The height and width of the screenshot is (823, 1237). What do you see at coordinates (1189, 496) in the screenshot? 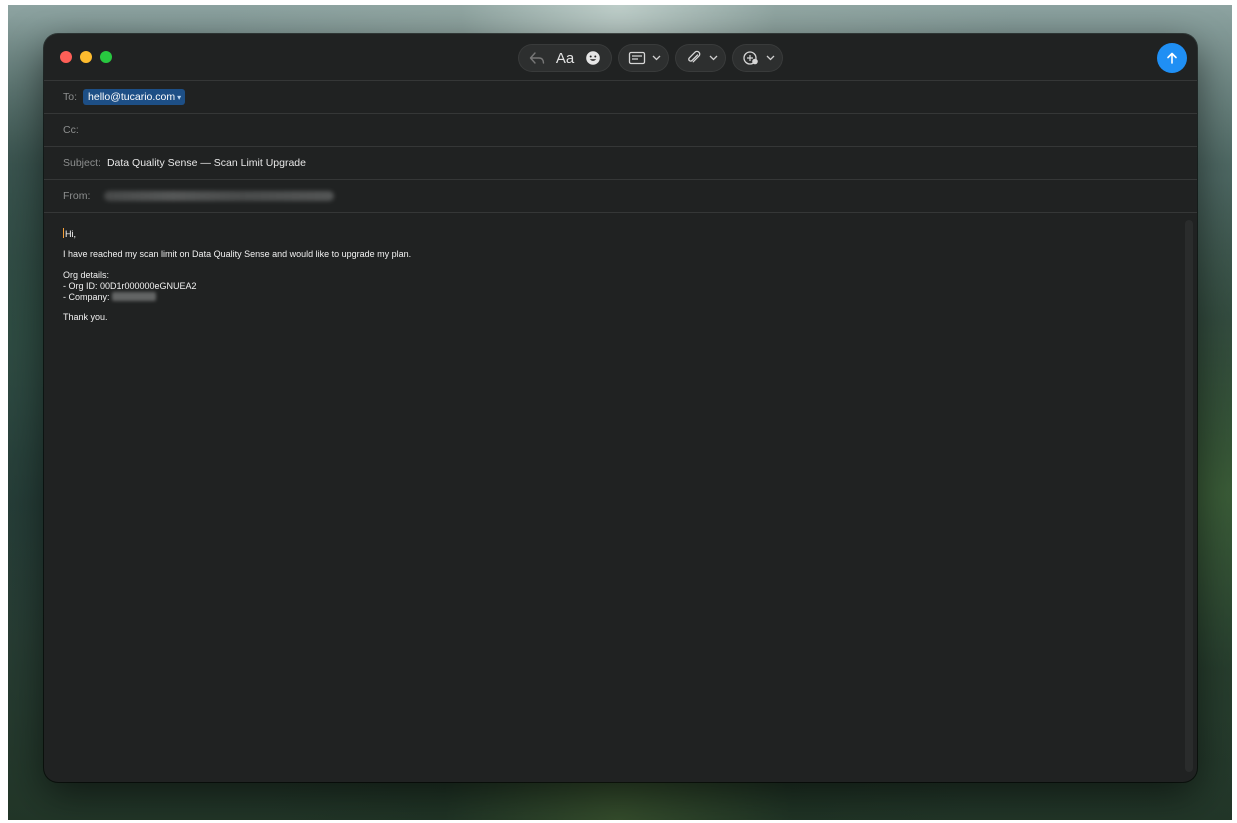
I see `body-scrollbar` at bounding box center [1189, 496].